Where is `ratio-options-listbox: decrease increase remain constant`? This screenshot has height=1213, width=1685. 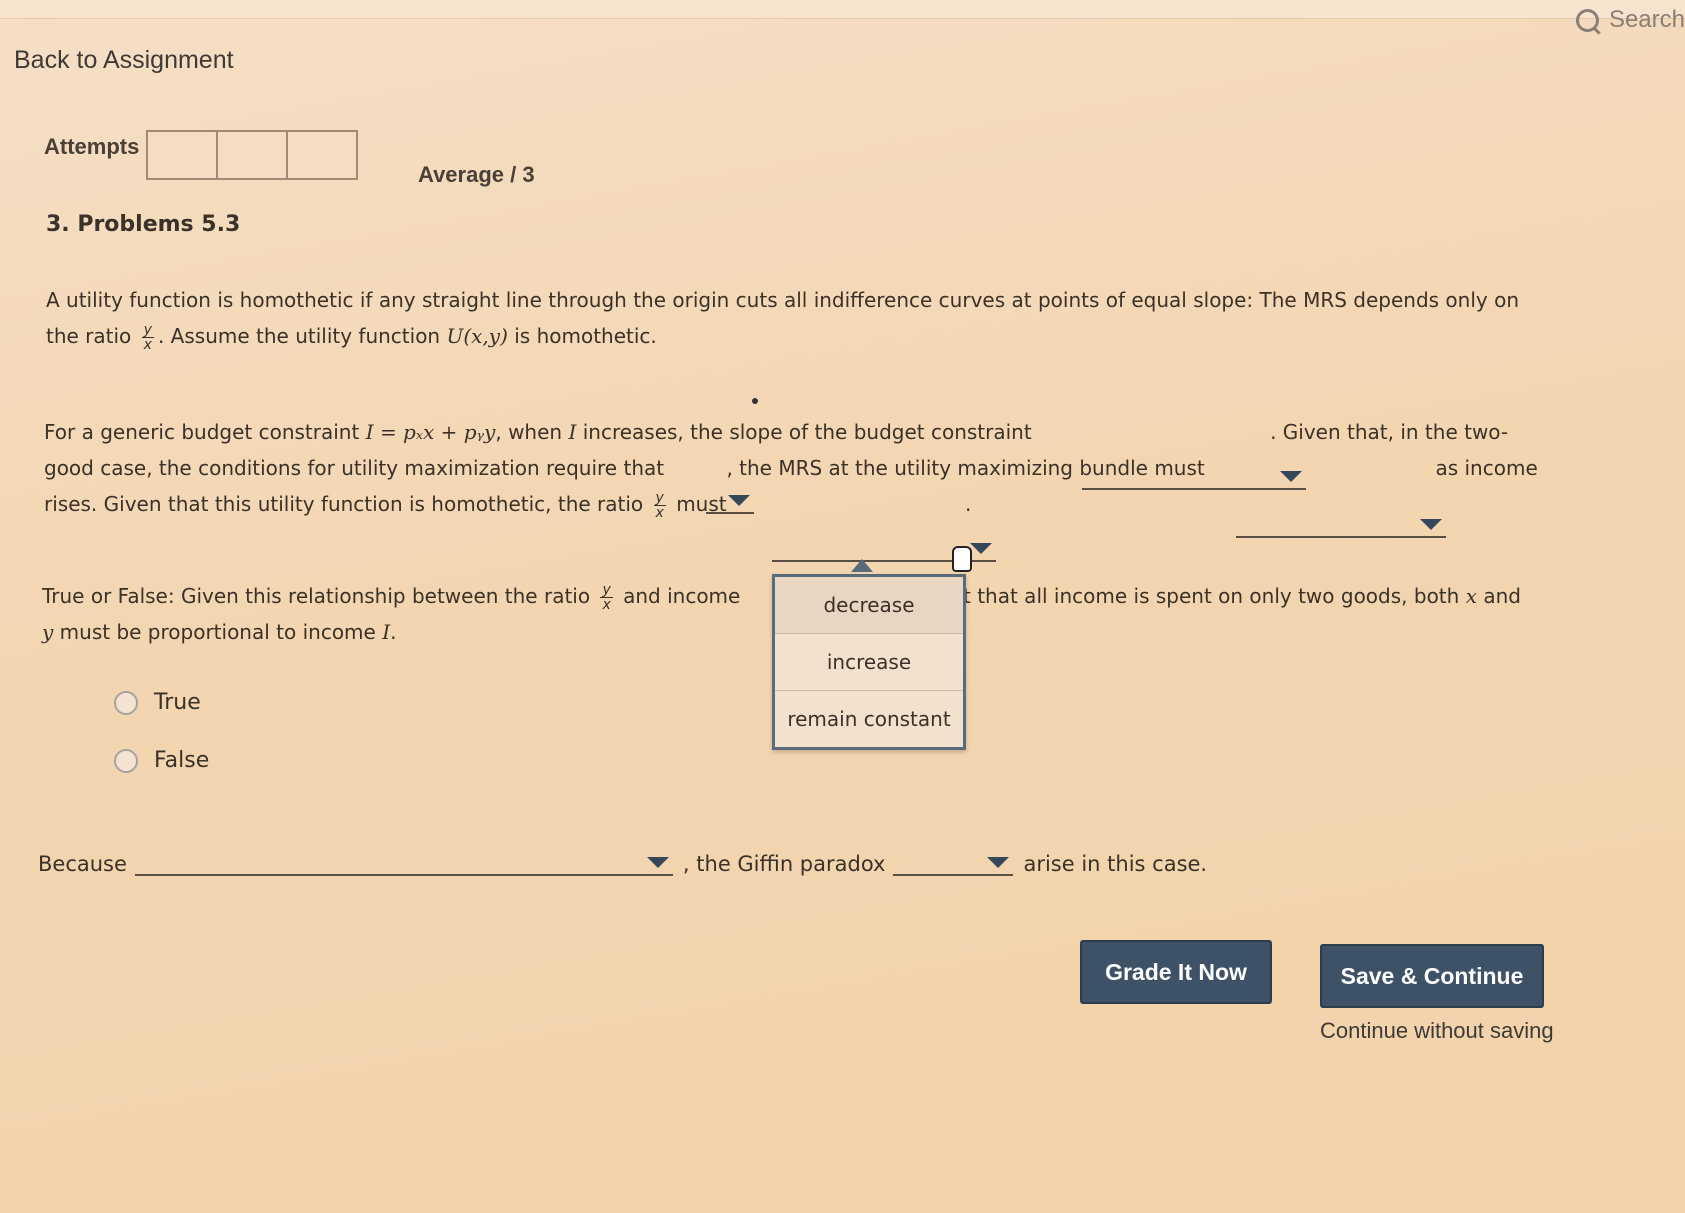 ratio-options-listbox: decrease increase remain constant is located at coordinates (869, 662).